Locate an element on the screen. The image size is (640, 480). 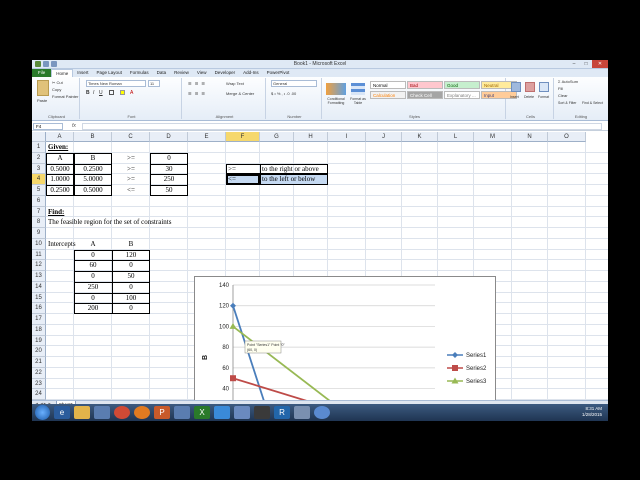
format-cells-icon is located at coordinates (544, 87).